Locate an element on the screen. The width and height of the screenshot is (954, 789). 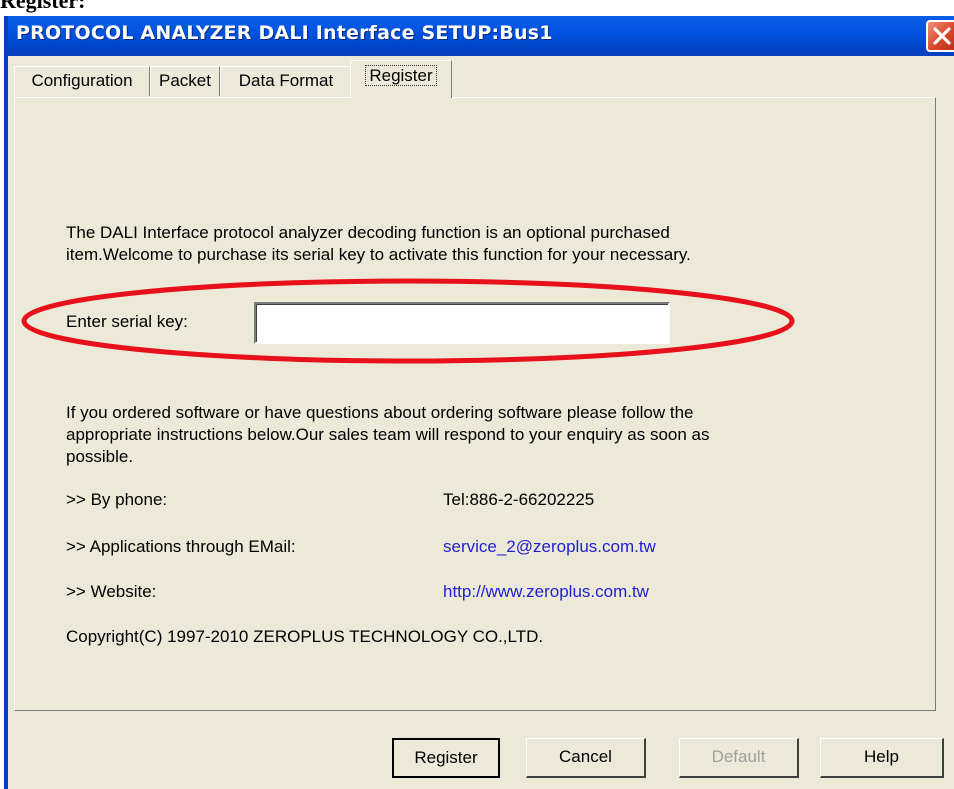
phone-label: >> By phone: is located at coordinates (117, 499).